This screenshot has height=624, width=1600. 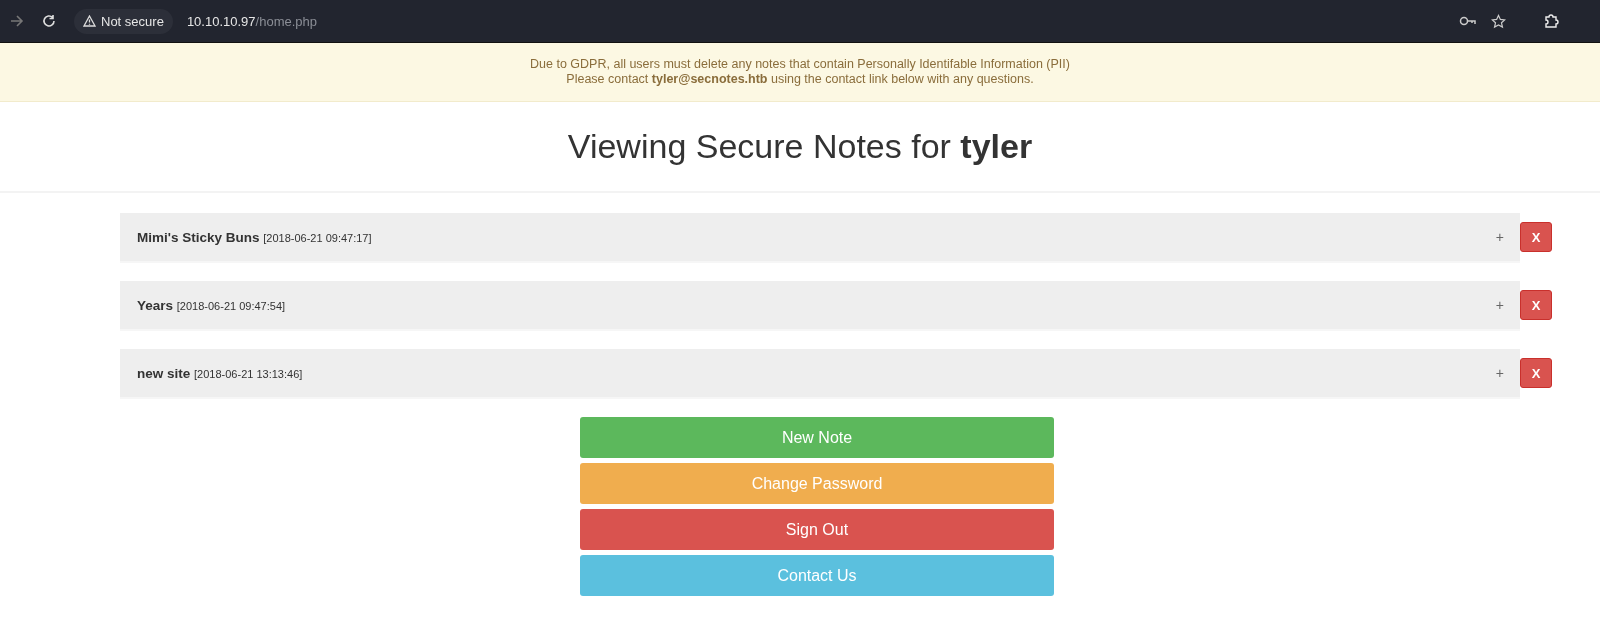 I want to click on note-panel: new site [2018-06-21 13:13:46] +, so click(x=820, y=373).